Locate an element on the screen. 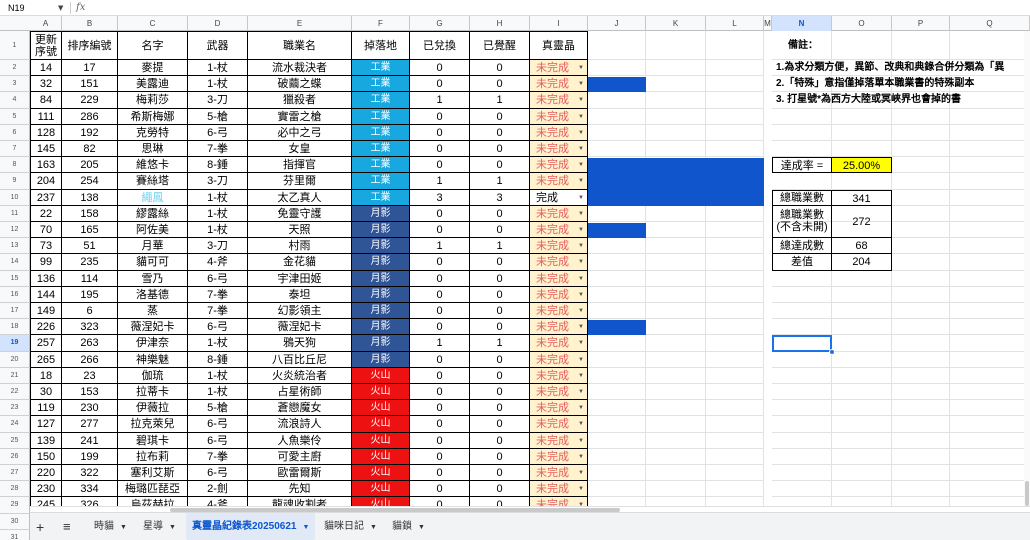 Image resolution: width=1030 pixels, height=540 pixels. column-header-f: F is located at coordinates (381, 23).